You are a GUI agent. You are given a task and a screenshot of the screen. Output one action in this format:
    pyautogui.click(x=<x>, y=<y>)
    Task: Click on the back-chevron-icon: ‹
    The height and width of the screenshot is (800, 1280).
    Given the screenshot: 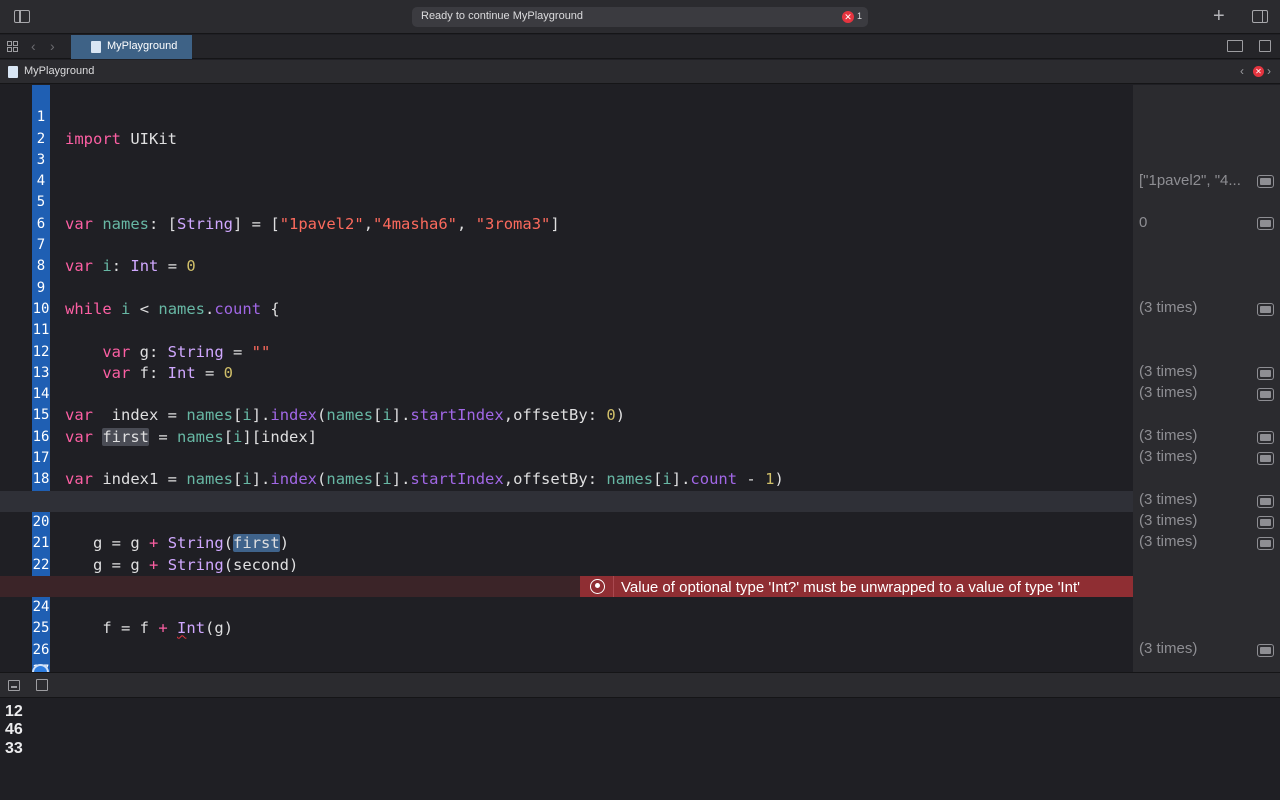 What is the action you would take?
    pyautogui.click(x=33, y=46)
    